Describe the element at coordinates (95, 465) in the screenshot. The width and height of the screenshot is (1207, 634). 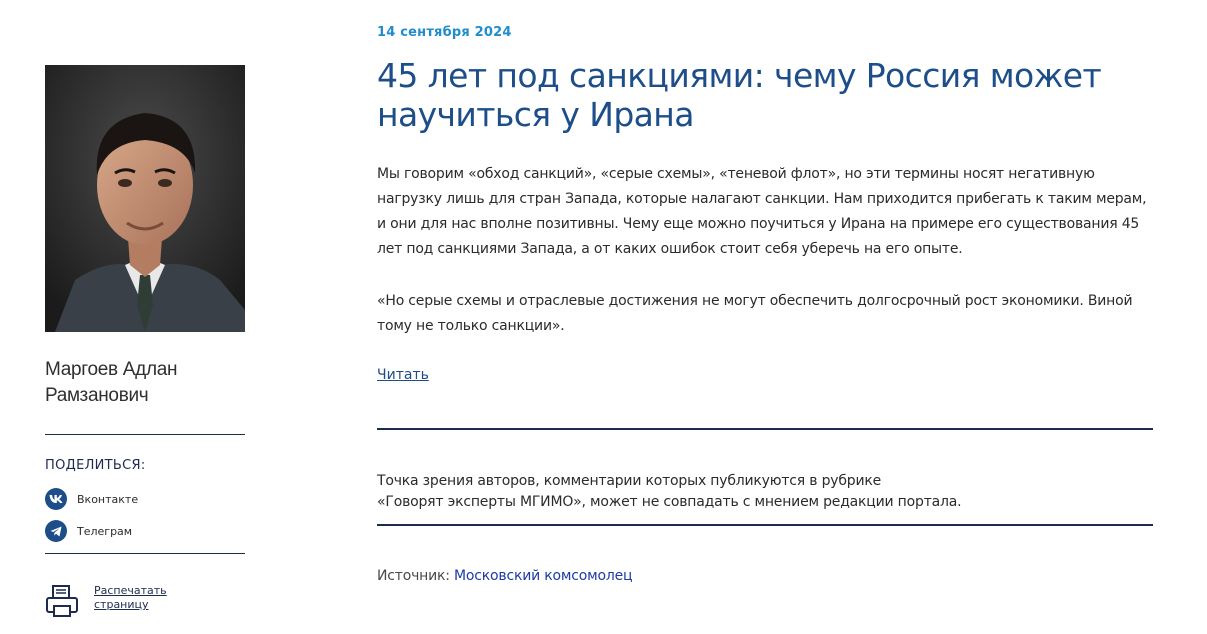
I see `share-title: ПОДЕЛИТЬСЯ:` at that location.